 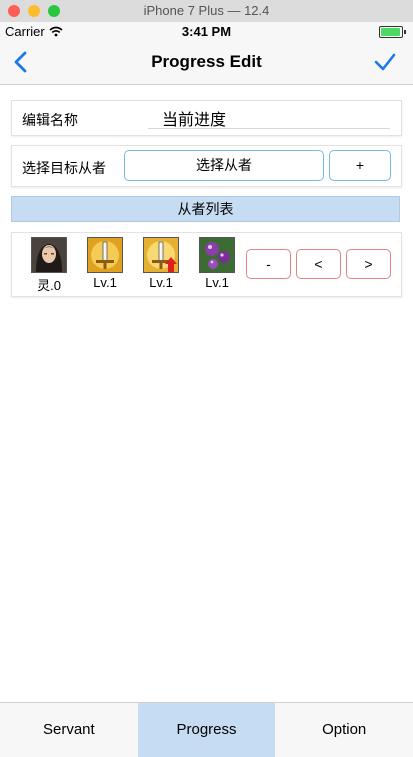 What do you see at coordinates (385, 62) in the screenshot?
I see `checkmark-icon` at bounding box center [385, 62].